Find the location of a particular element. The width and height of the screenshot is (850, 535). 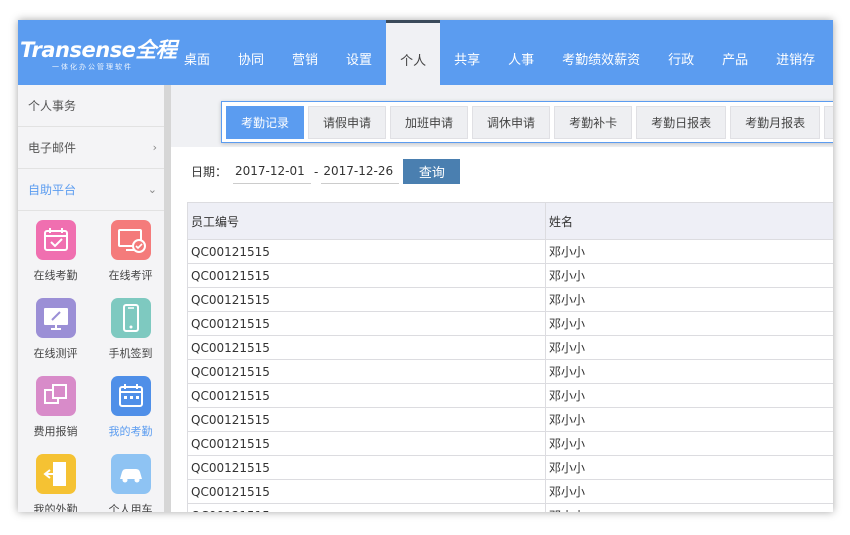

subtab-5: 考勤日报表 is located at coordinates (681, 122).